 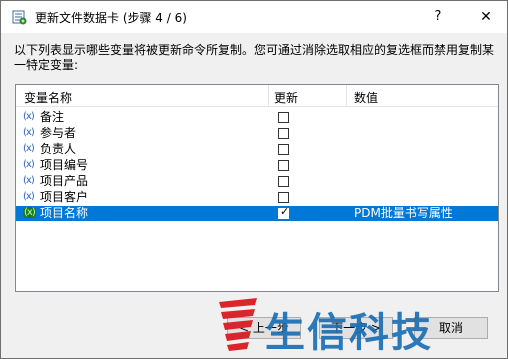 I want to click on check-mark-icon: ✓, so click(x=285, y=211).